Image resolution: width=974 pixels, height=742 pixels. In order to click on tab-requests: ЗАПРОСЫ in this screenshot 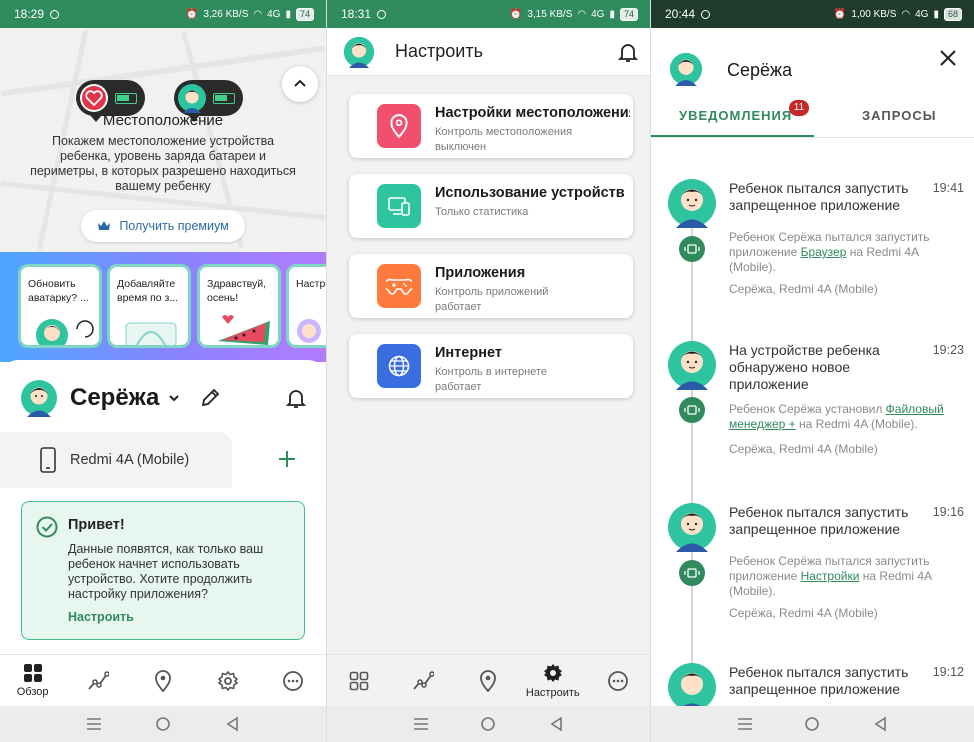, I will do `click(899, 115)`.